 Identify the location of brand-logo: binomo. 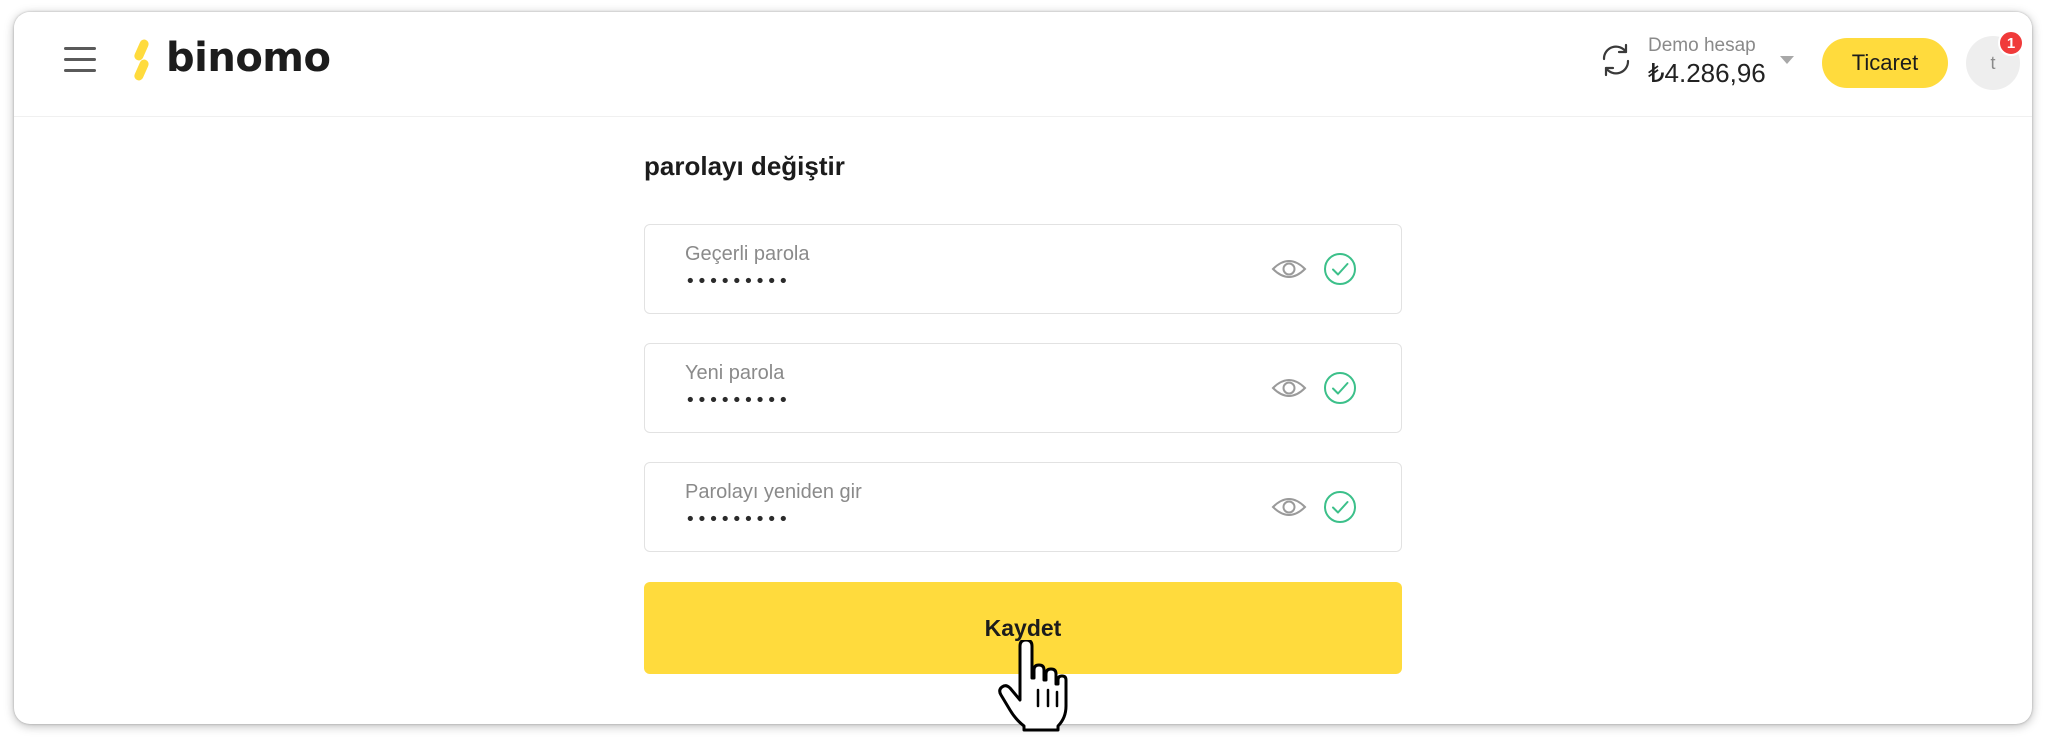
(228, 59).